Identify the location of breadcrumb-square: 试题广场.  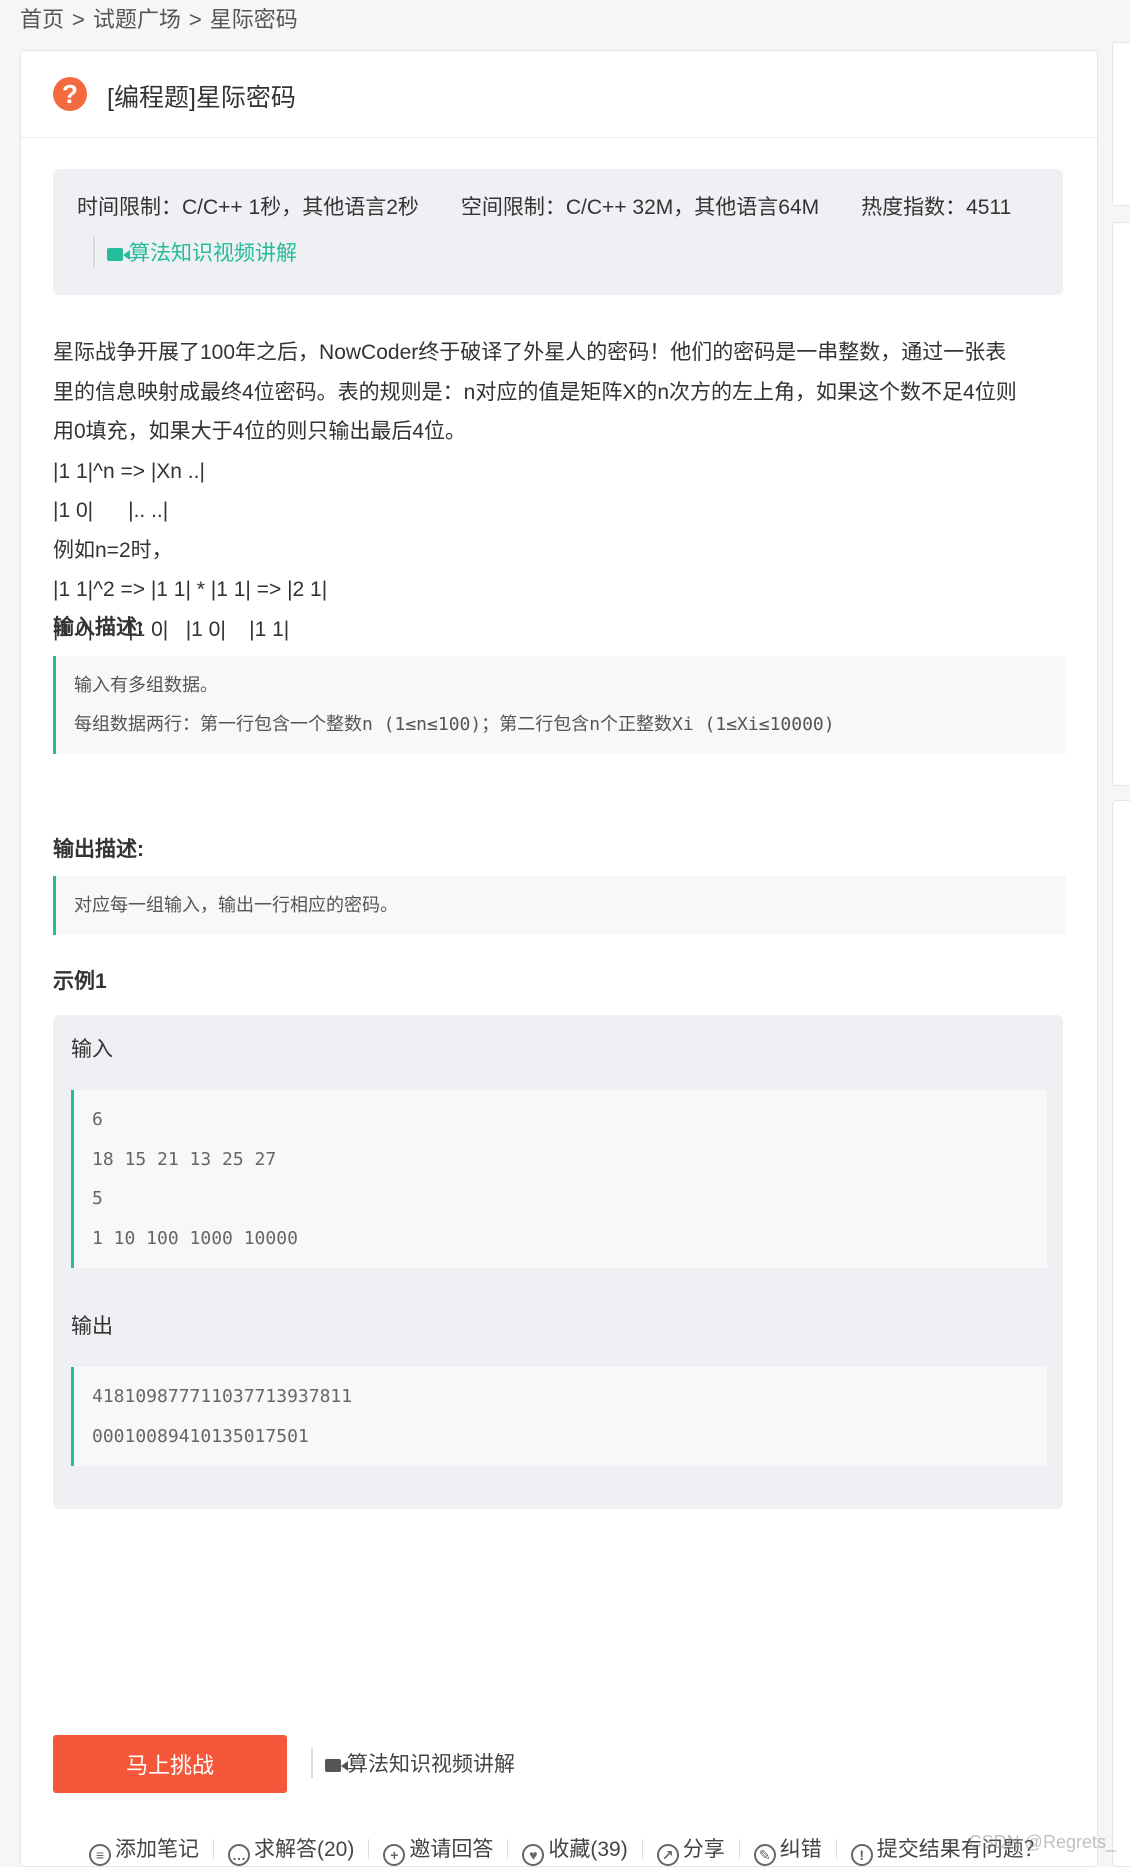
(137, 19).